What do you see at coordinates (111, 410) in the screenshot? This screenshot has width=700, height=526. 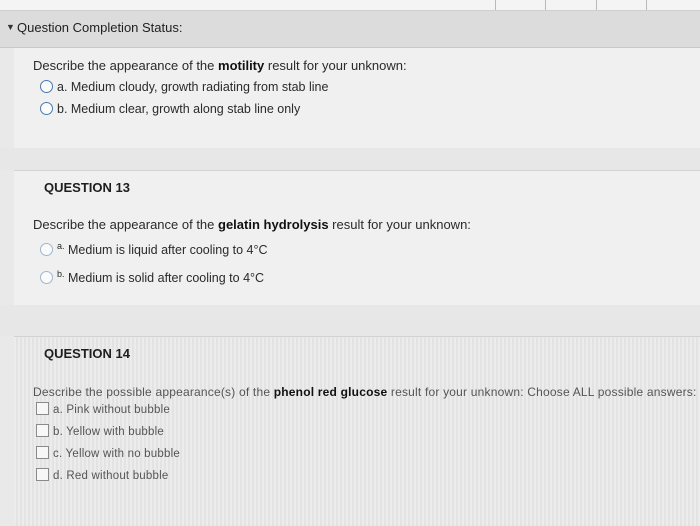 I see `option-label: a. Pink without bubble` at bounding box center [111, 410].